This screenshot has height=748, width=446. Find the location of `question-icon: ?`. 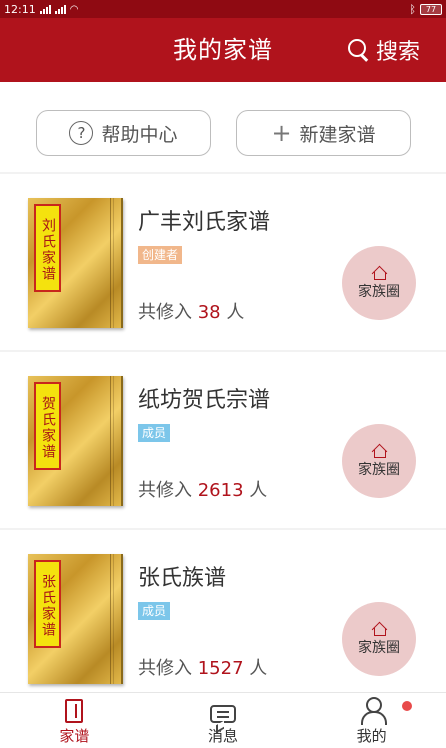

question-icon: ? is located at coordinates (81, 133).